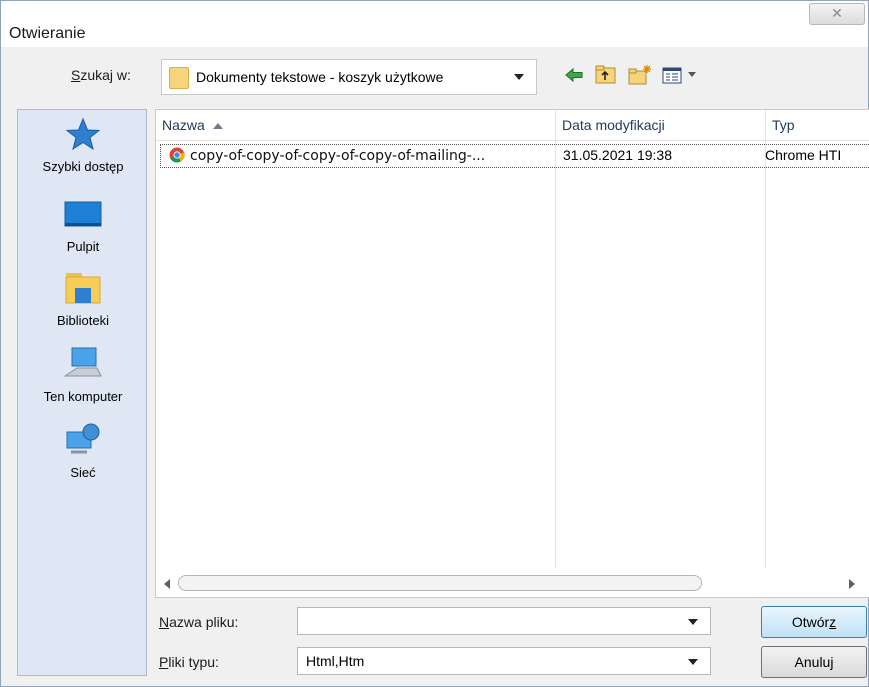 This screenshot has height=687, width=869. What do you see at coordinates (83, 396) in the screenshot?
I see `place-label: Ten komputer` at bounding box center [83, 396].